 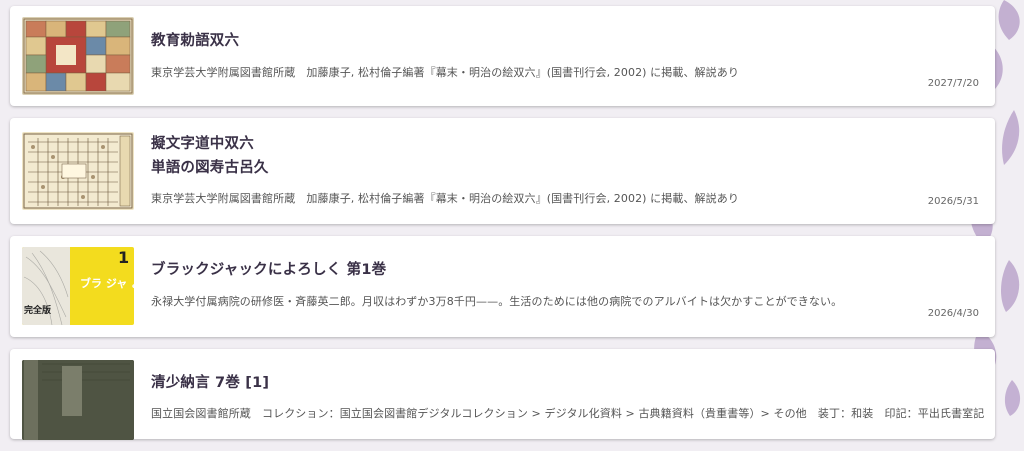 What do you see at coordinates (210, 166) in the screenshot?
I see `item-subtitle: 単語の図寿古呂久` at bounding box center [210, 166].